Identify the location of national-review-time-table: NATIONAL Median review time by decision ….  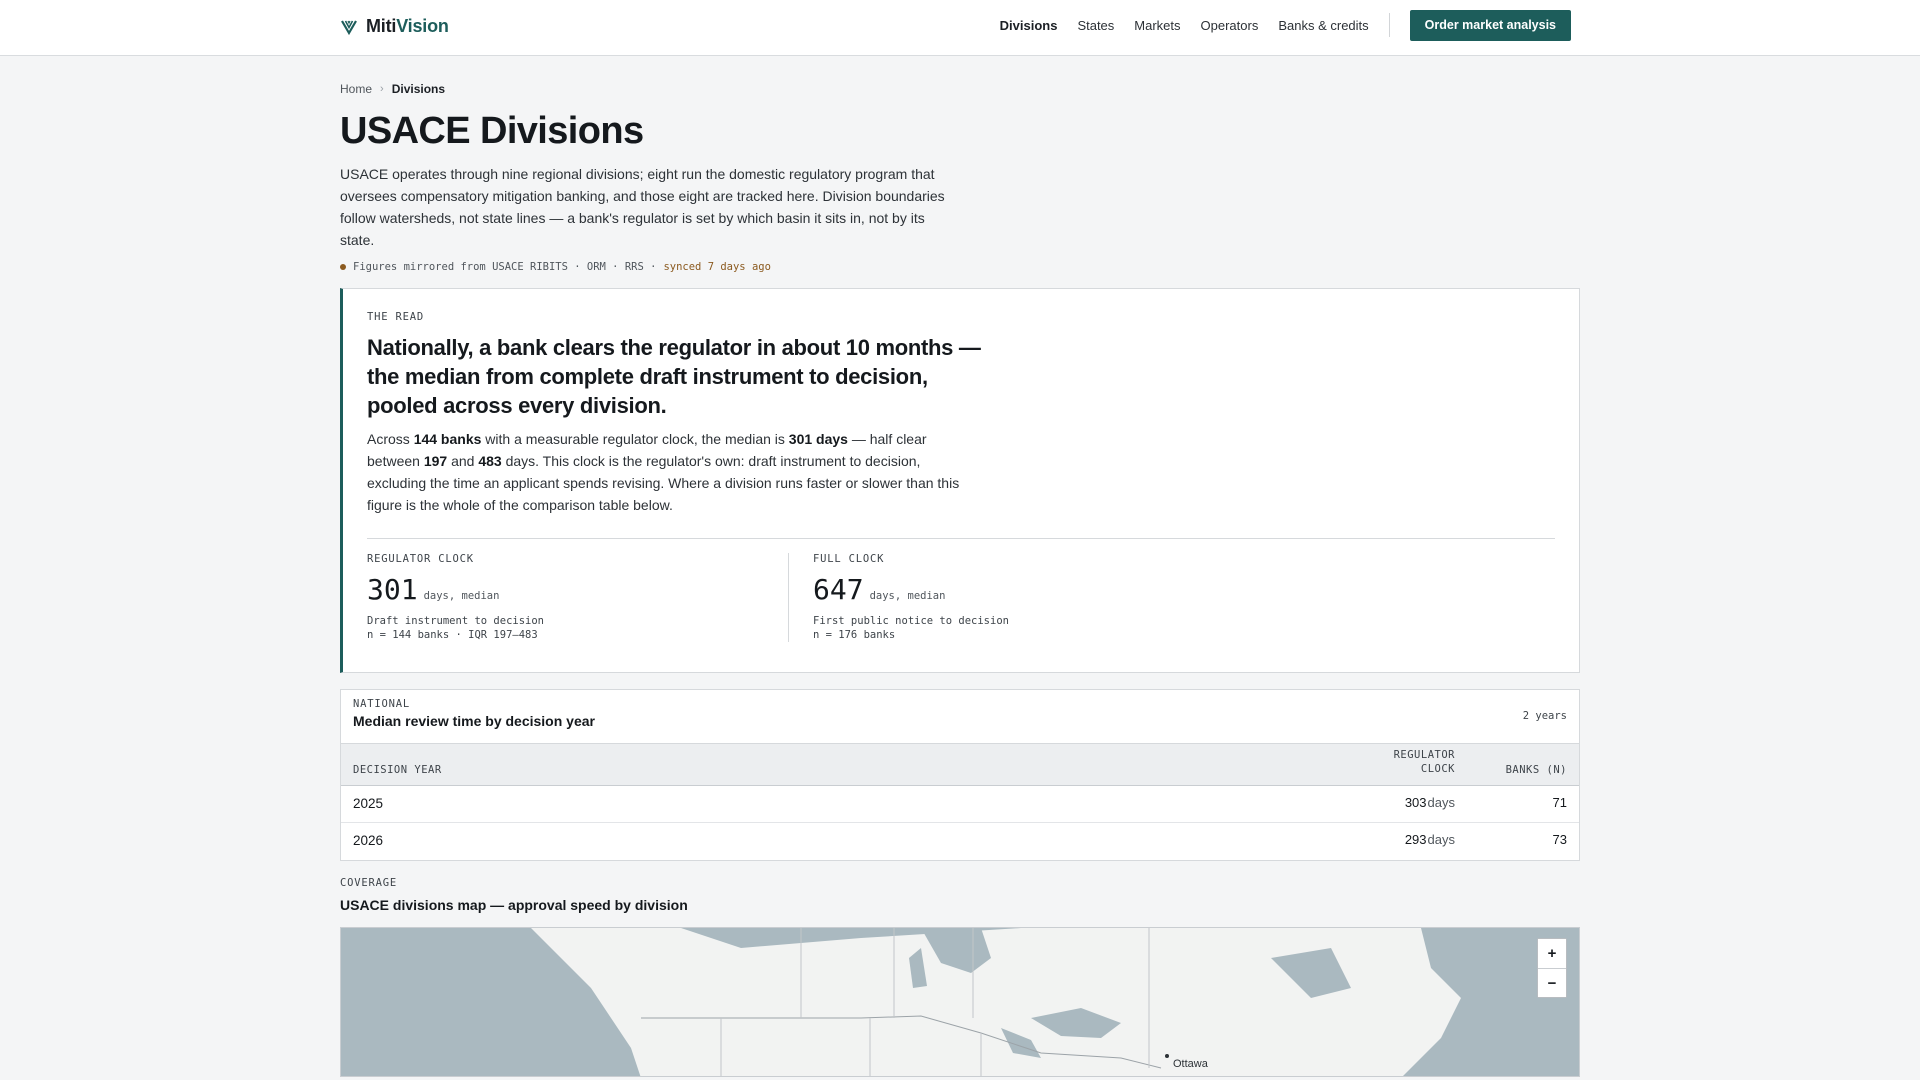
(960, 775).